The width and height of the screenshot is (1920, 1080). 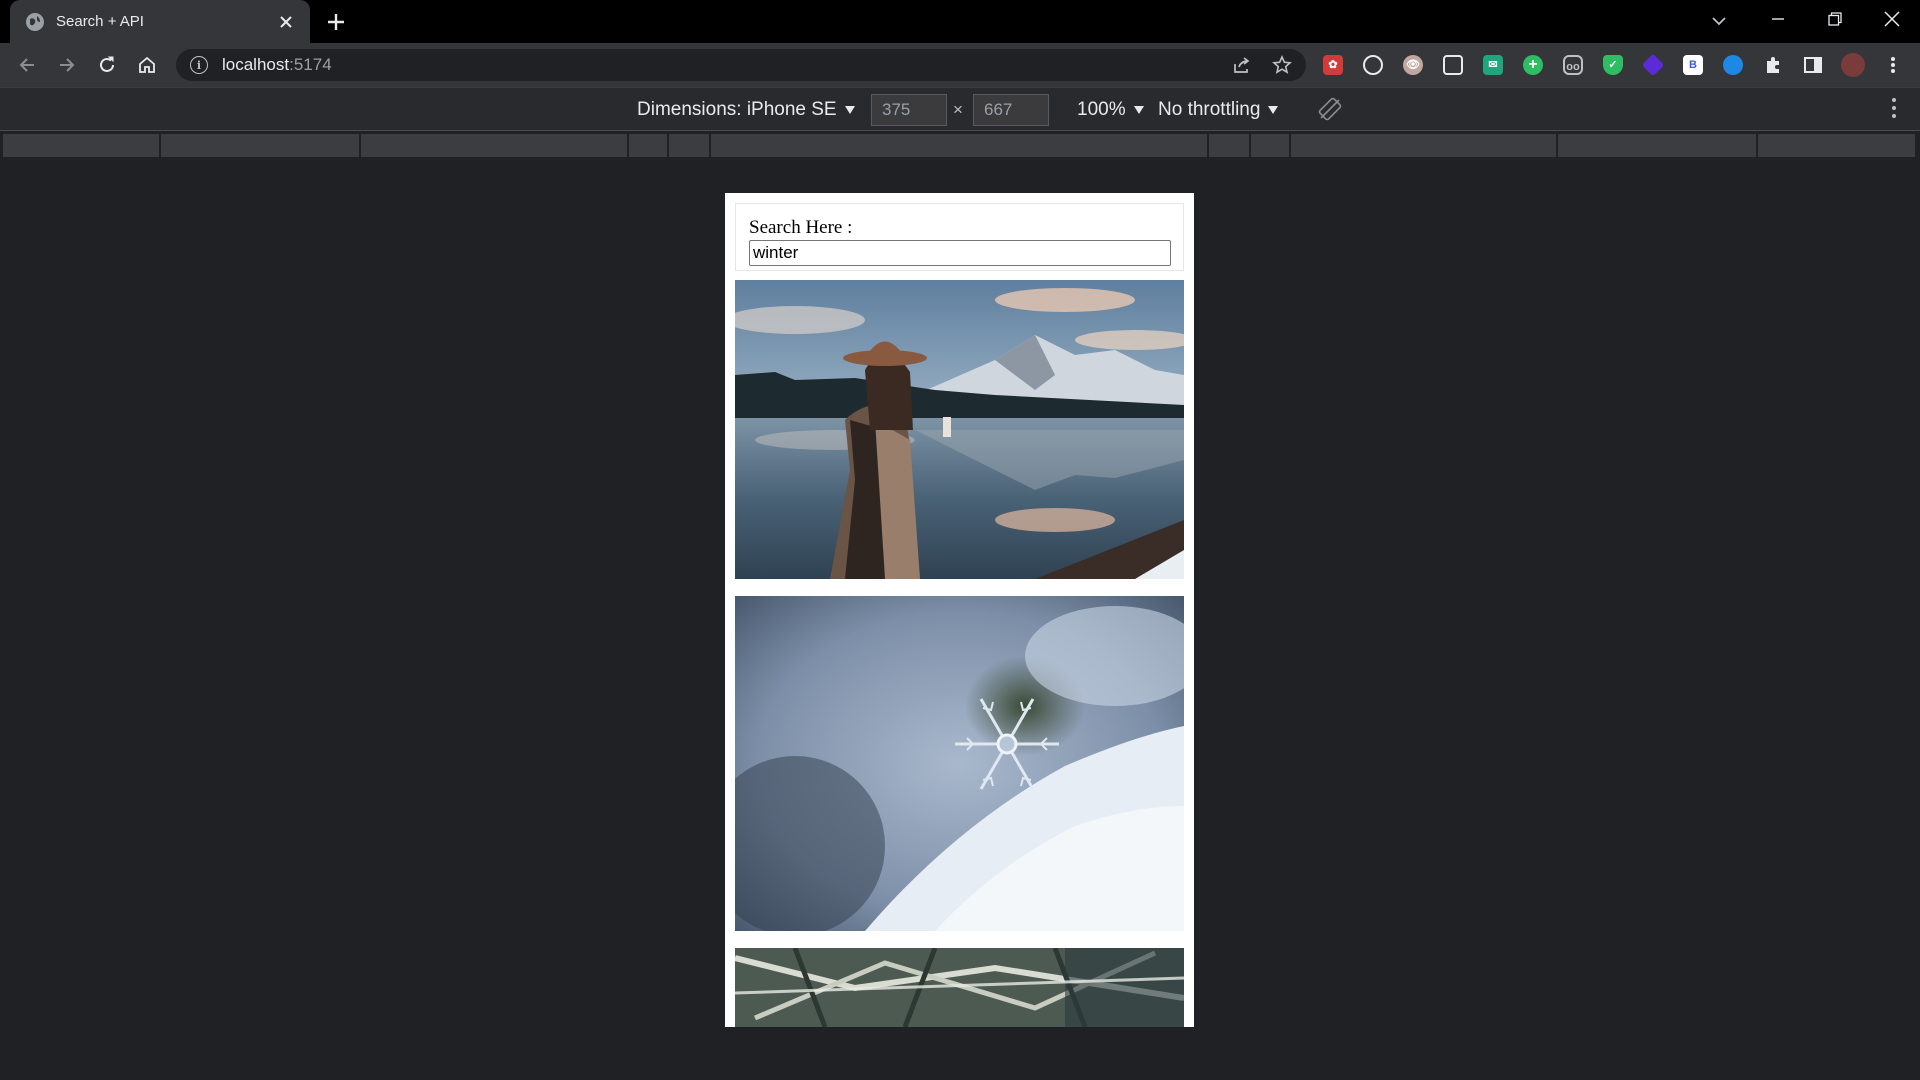 What do you see at coordinates (959, 763) in the screenshot?
I see `photo-snowflake` at bounding box center [959, 763].